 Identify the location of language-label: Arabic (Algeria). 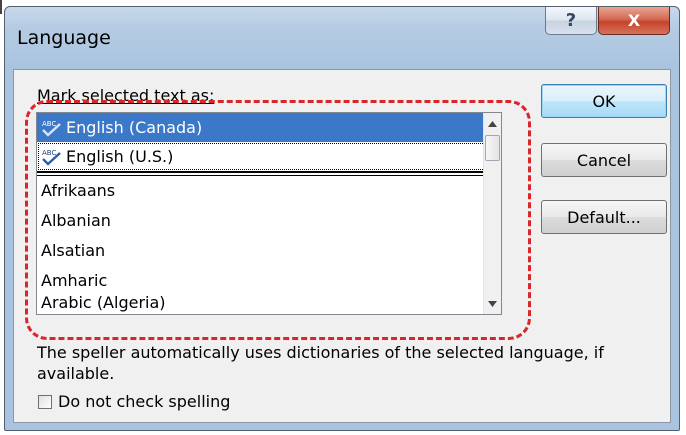
(103, 302).